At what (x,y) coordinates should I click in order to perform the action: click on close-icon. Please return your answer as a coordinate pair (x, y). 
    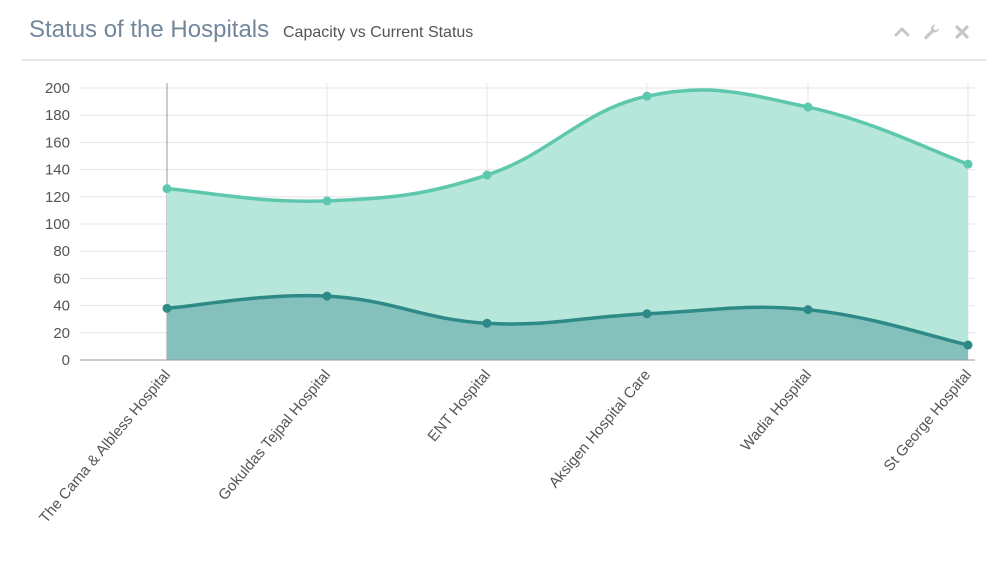
    Looking at the image, I should click on (962, 32).